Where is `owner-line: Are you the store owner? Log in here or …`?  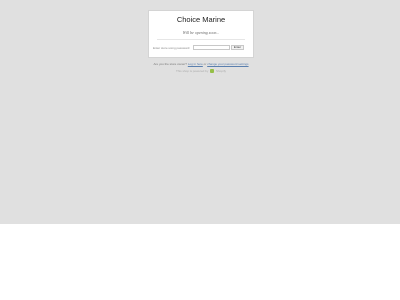 owner-line: Are you the store owner? Log in here or … is located at coordinates (201, 64).